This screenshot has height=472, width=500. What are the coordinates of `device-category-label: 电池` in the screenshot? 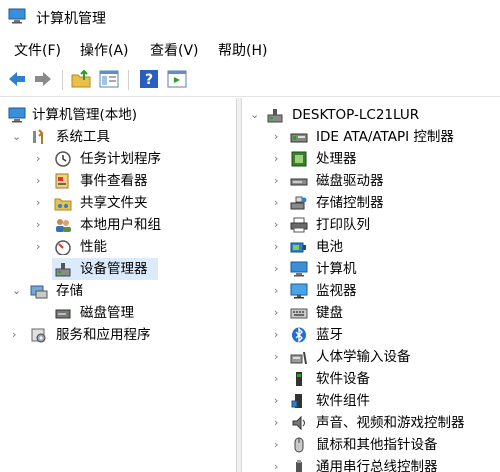 It's located at (329, 247).